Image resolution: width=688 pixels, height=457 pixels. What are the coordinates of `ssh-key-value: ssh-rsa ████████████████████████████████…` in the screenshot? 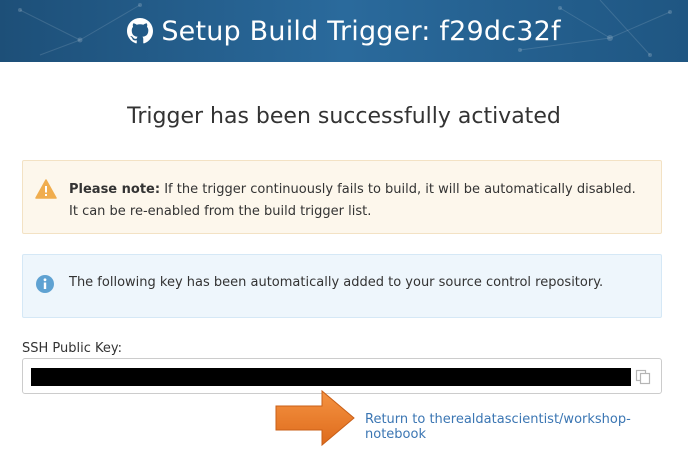 It's located at (331, 377).